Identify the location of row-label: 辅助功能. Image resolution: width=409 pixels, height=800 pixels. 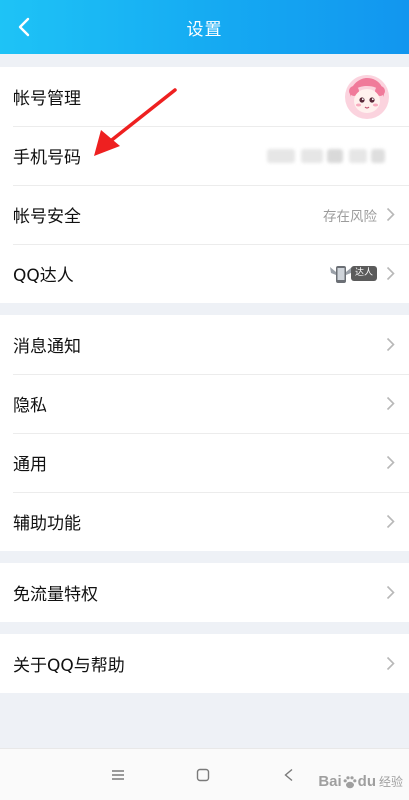
(47, 524).